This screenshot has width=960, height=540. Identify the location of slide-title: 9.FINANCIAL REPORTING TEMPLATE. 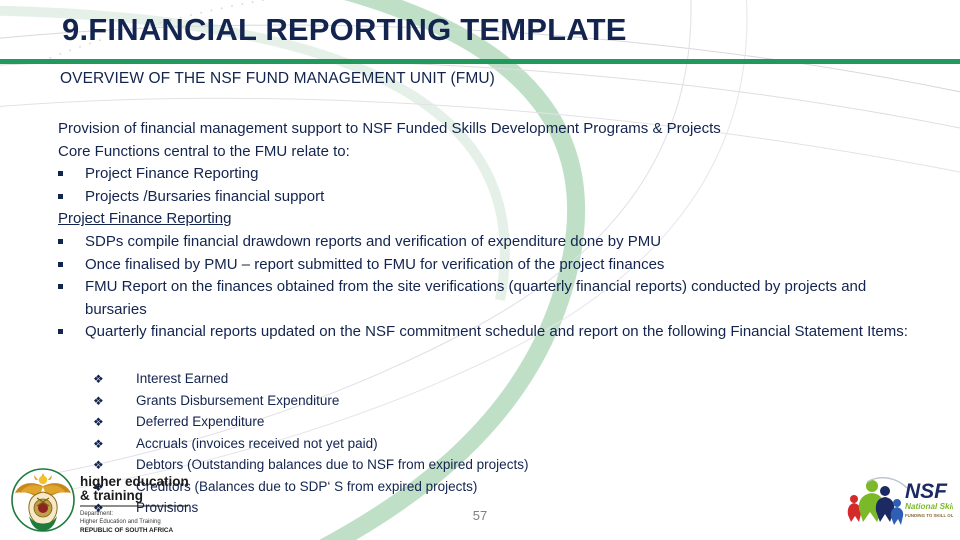
(344, 29).